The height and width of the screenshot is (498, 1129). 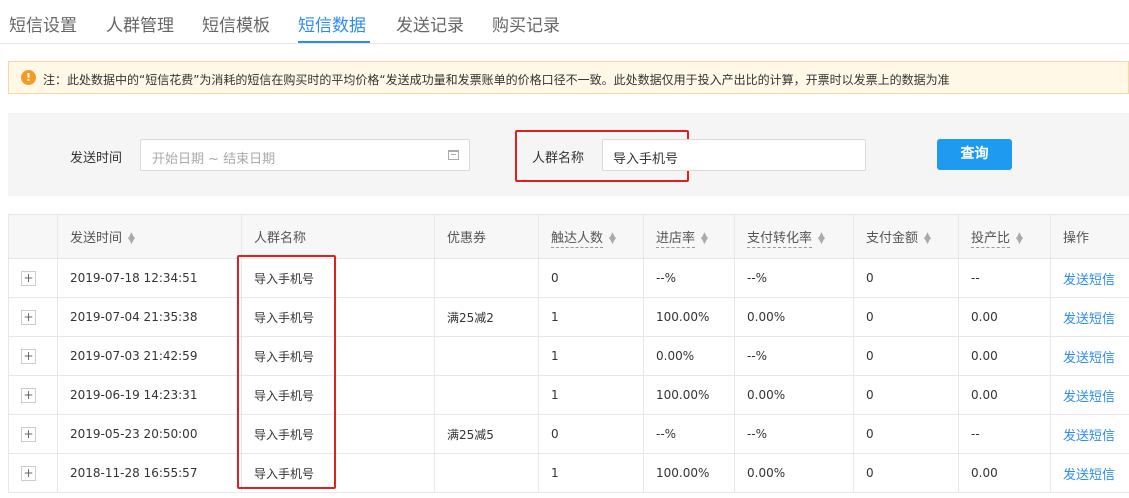 What do you see at coordinates (486, 434) in the screenshot?
I see `cell-coupon: 满25减5` at bounding box center [486, 434].